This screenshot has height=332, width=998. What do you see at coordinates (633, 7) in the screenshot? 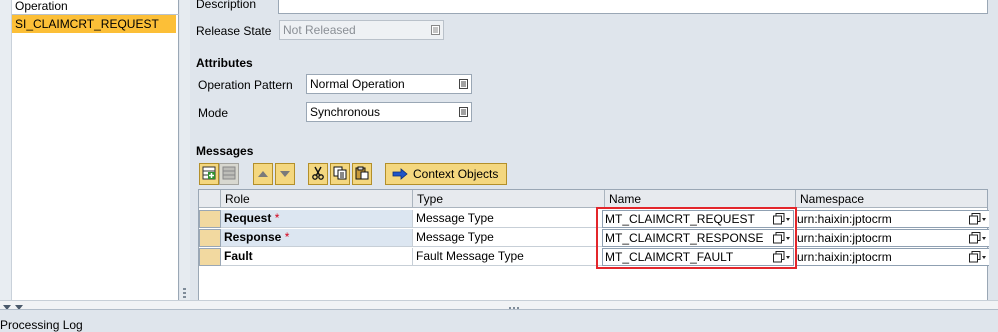
I see `description-input` at bounding box center [633, 7].